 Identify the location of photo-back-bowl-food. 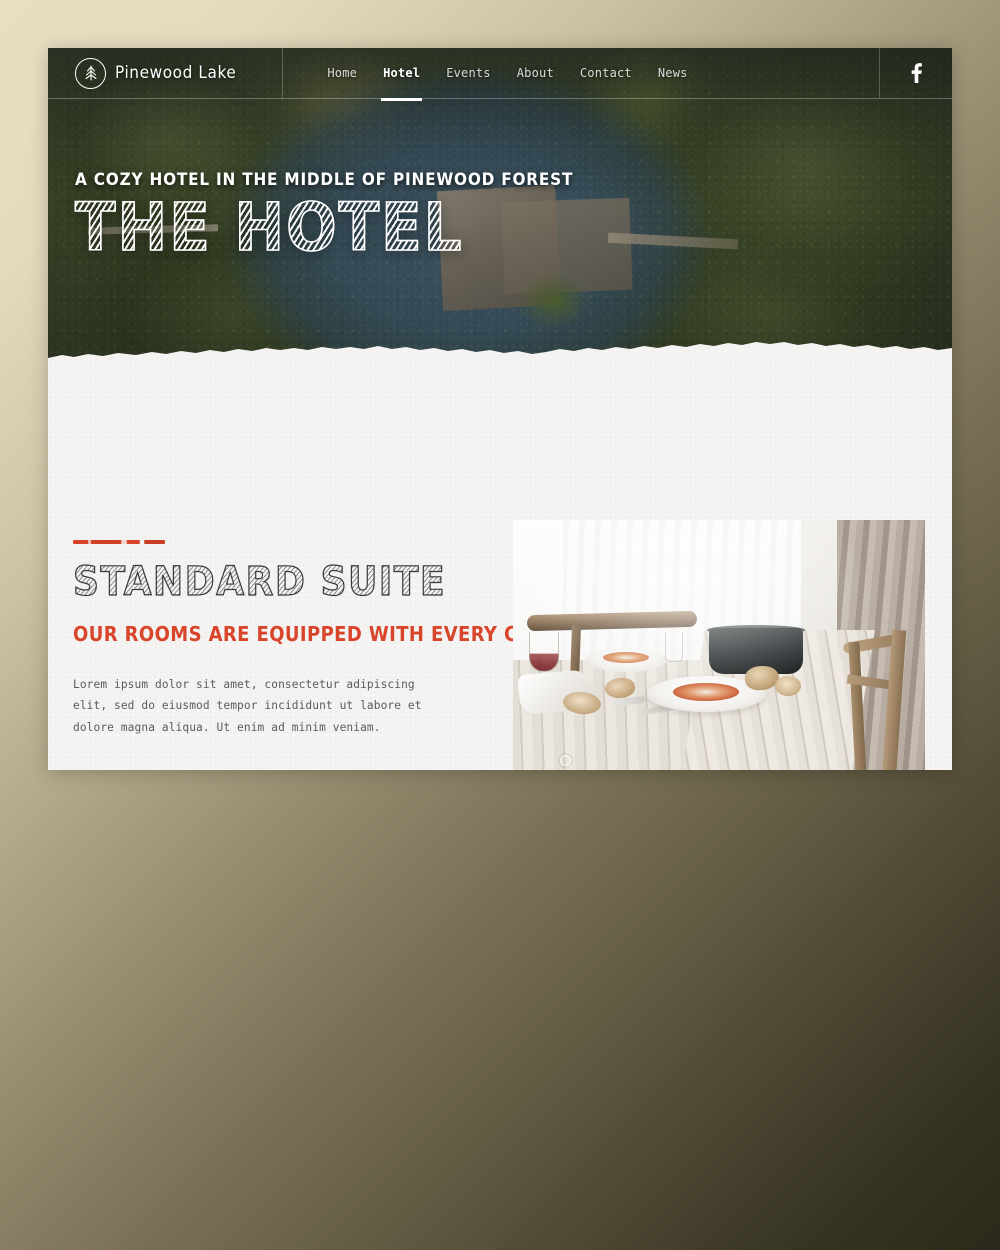
(626, 657).